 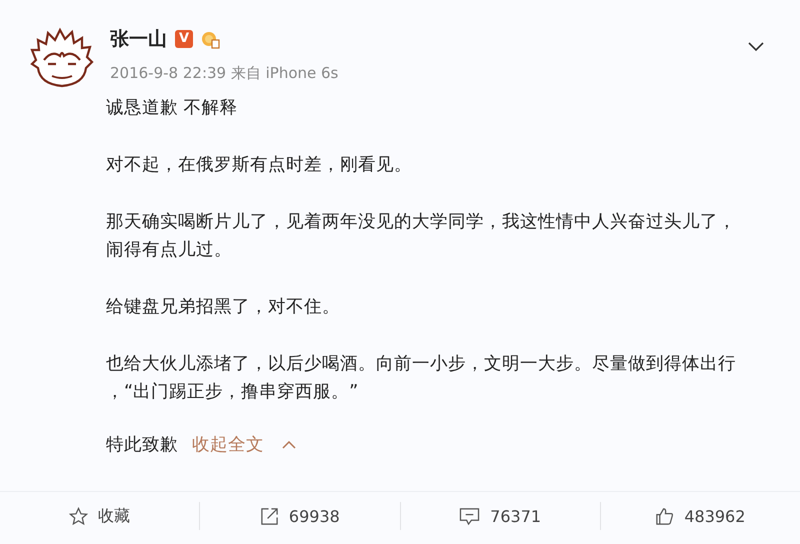 What do you see at coordinates (223, 307) in the screenshot?
I see `post-text-line: 给键盘兄弟招黑了，对不住。` at bounding box center [223, 307].